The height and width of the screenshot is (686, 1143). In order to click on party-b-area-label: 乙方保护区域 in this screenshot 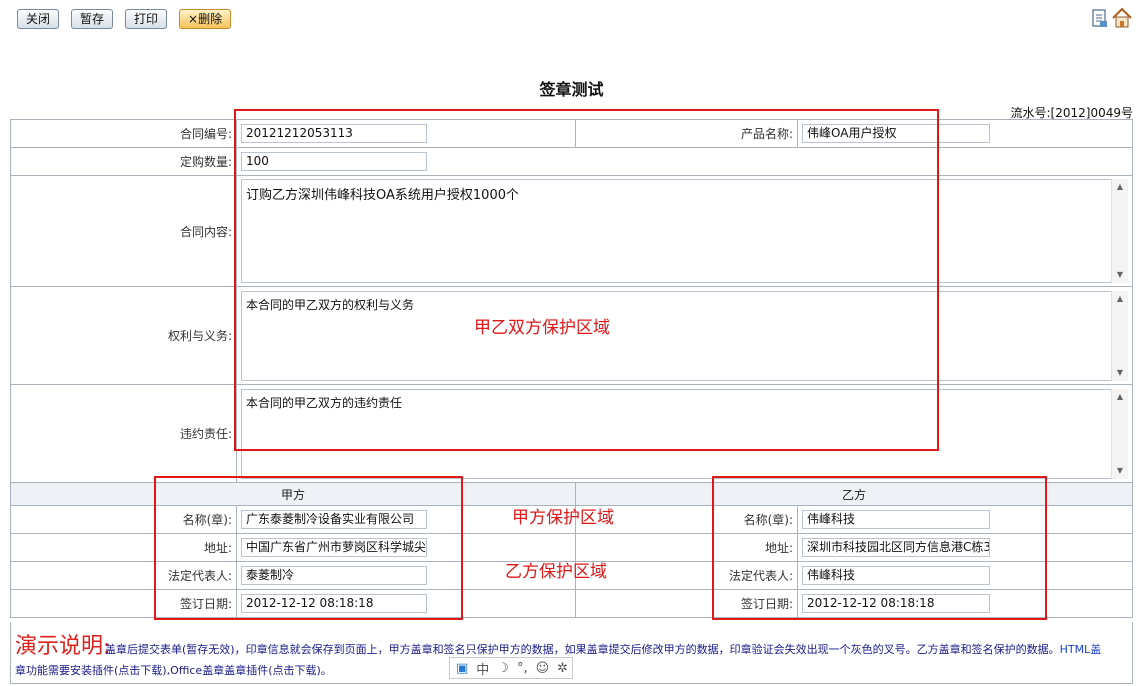, I will do `click(556, 572)`.